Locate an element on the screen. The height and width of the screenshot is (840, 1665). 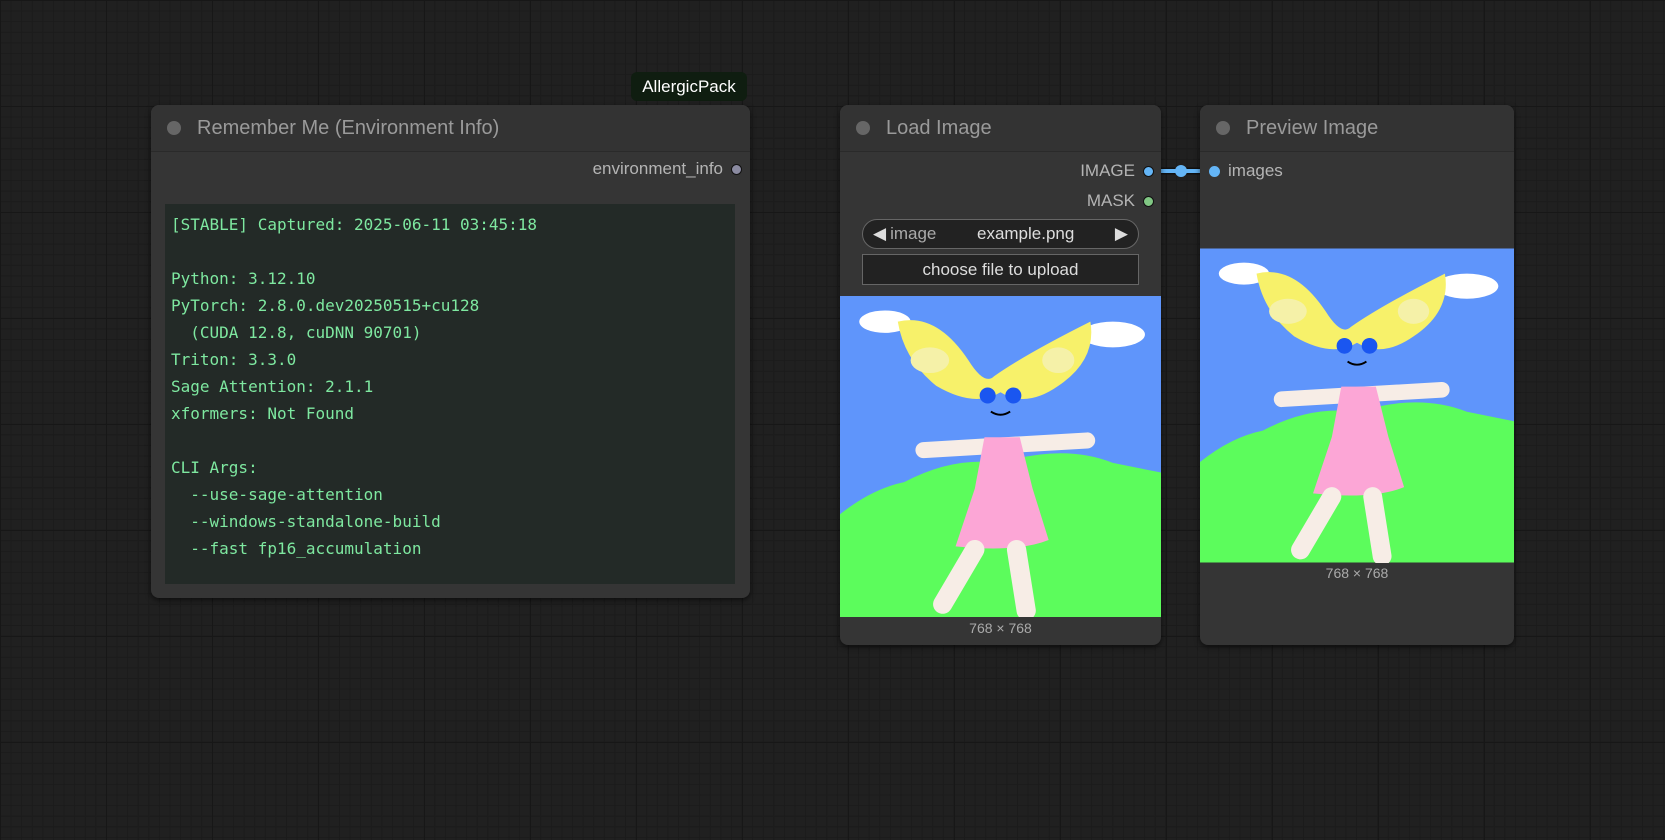
arrow-left-icon: ◀ is located at coordinates (879, 234).